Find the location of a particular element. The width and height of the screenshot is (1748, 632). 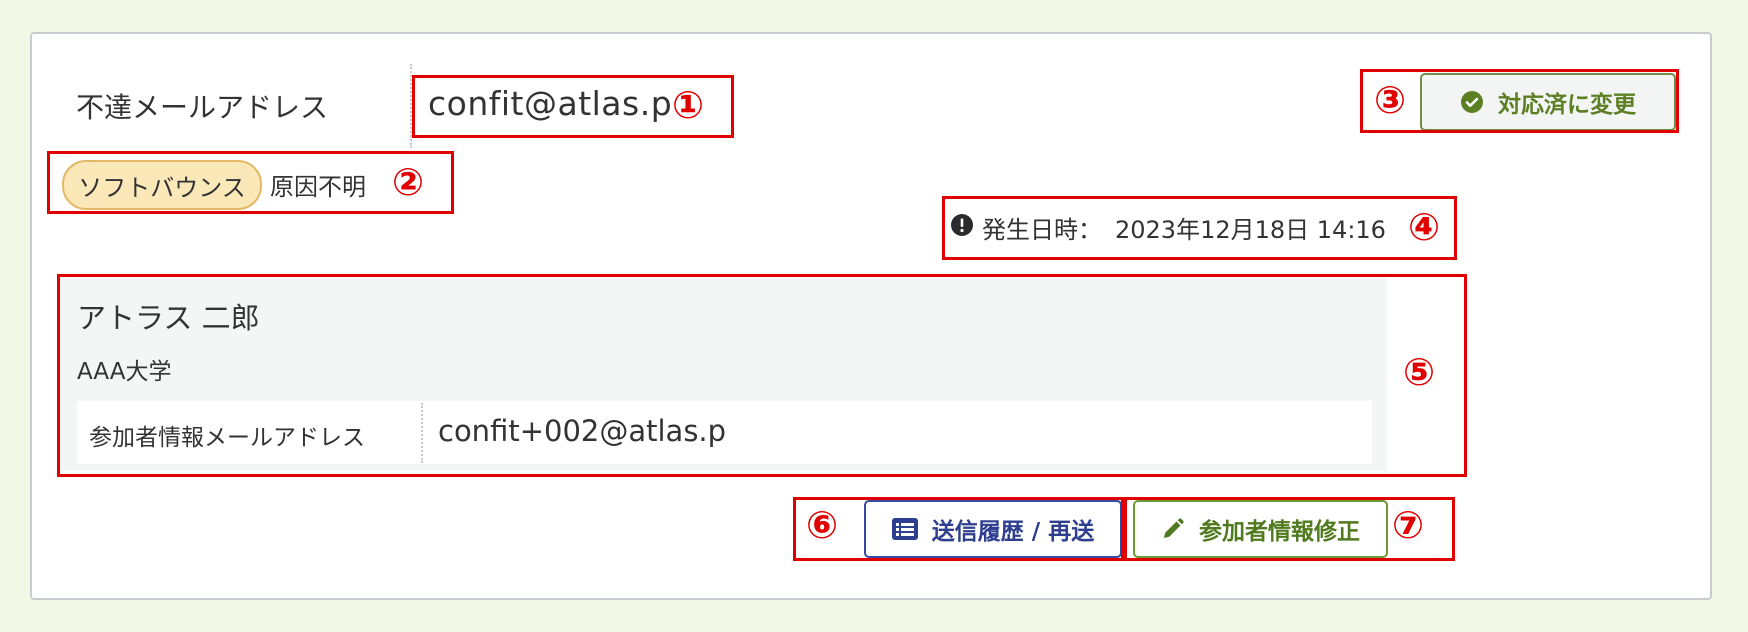

annotation-number-1: ① is located at coordinates (688, 105).